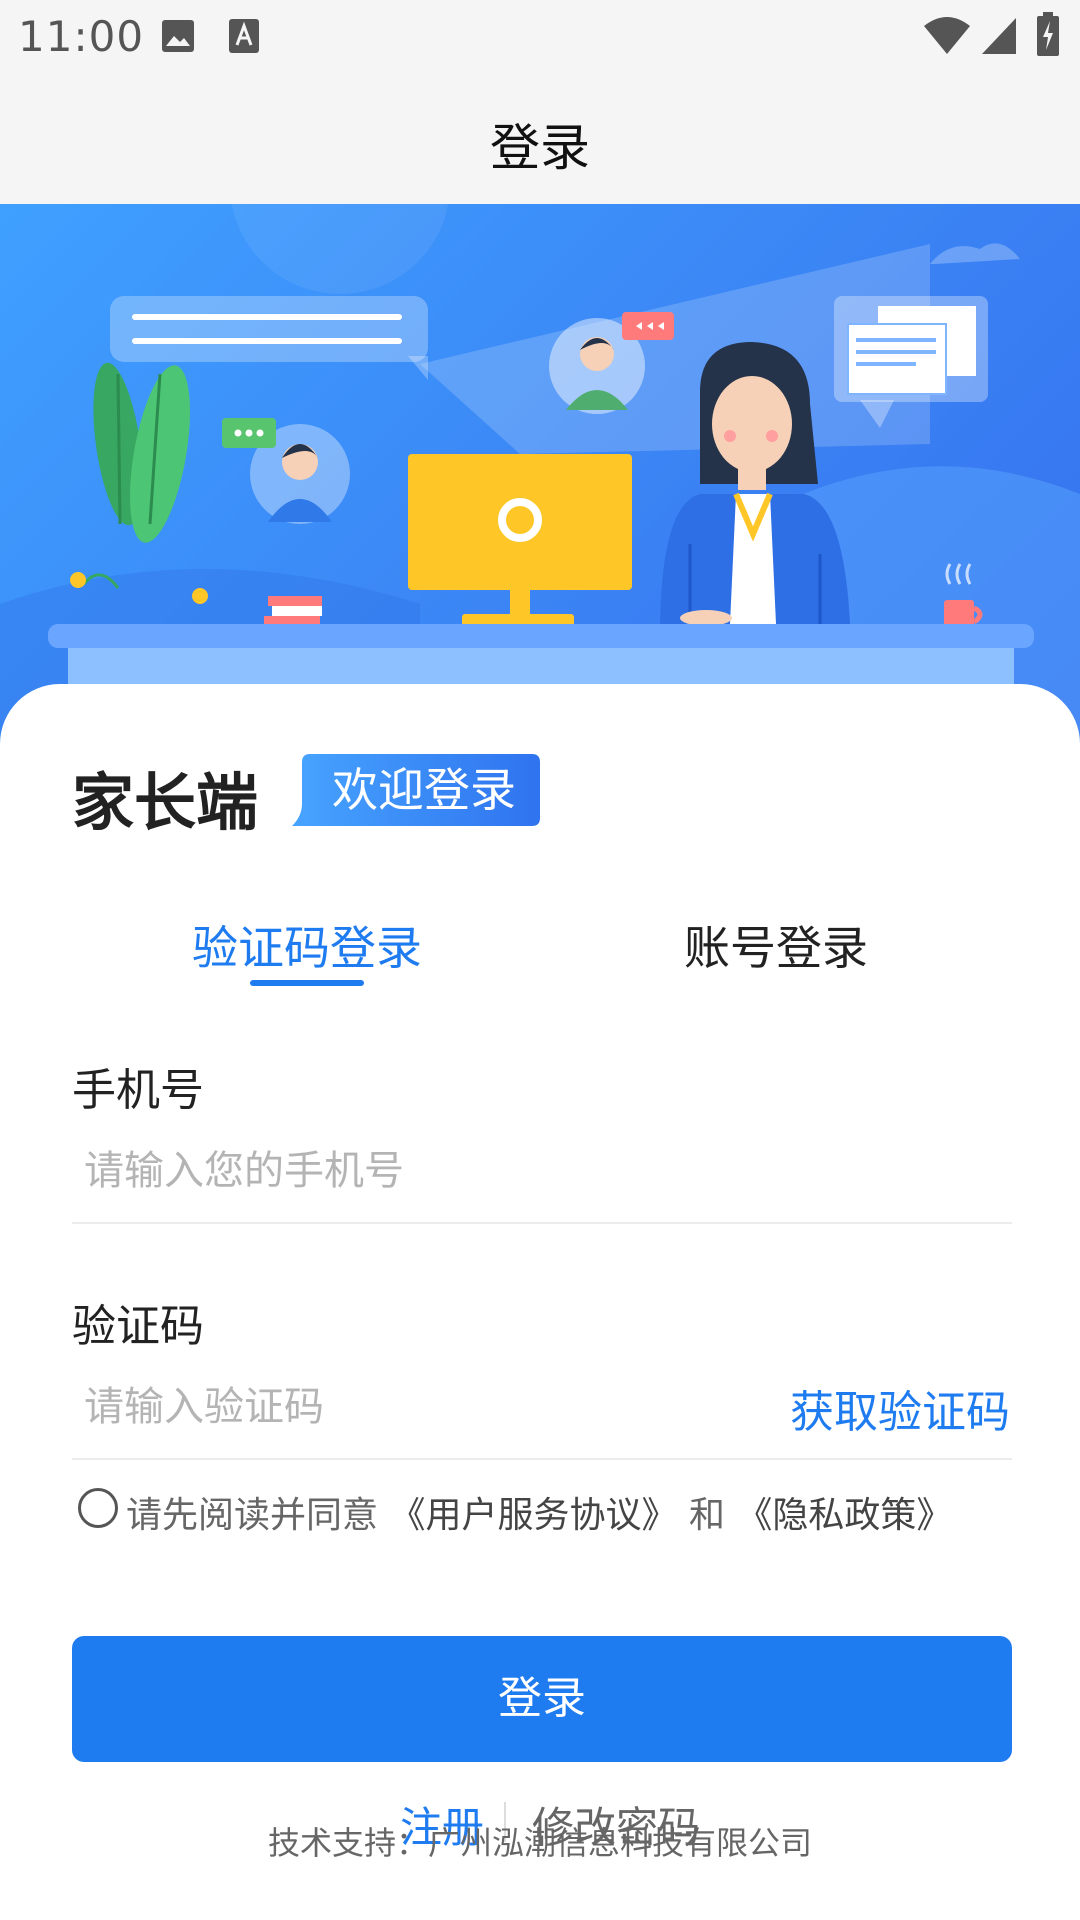 Image resolution: width=1080 pixels, height=1920 pixels. I want to click on status-time: 11:00, so click(81, 36).